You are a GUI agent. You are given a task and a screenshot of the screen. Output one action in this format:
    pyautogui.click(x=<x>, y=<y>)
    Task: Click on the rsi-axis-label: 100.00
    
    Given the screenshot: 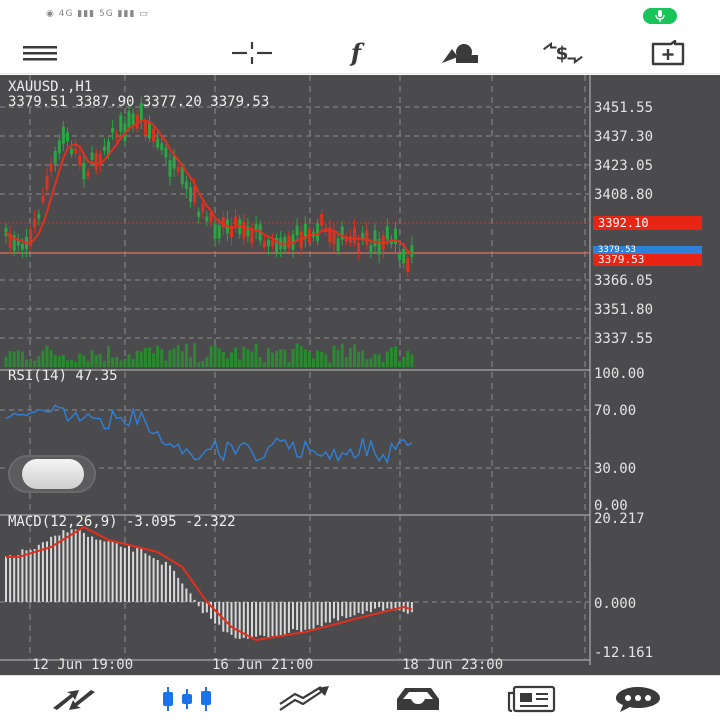 What is the action you would take?
    pyautogui.click(x=619, y=374)
    